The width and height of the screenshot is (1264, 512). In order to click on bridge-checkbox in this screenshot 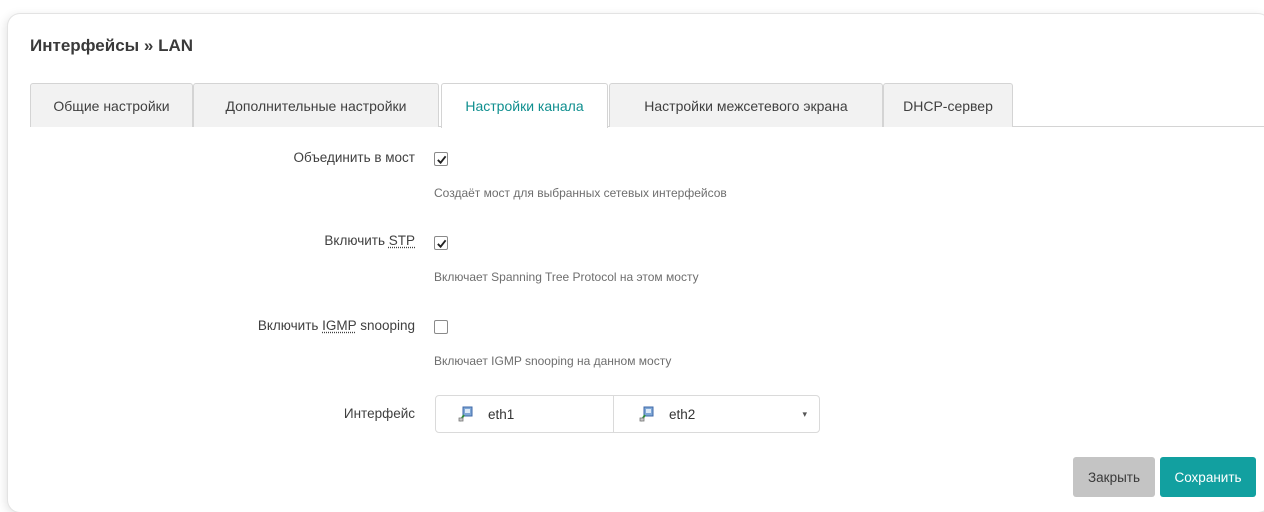, I will do `click(441, 159)`.